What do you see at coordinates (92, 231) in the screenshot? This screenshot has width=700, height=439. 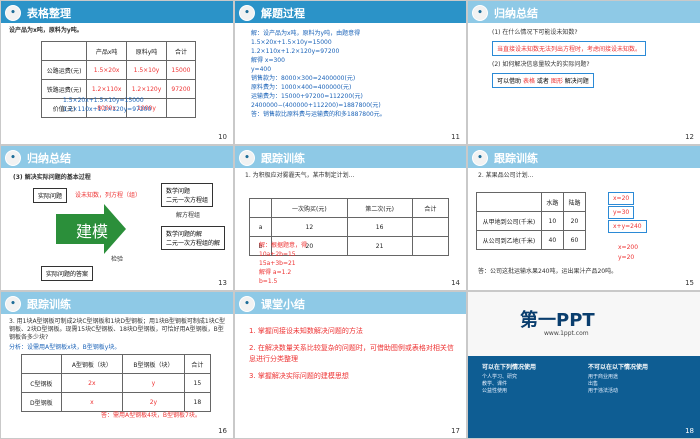 I see `center-label: 建模` at bounding box center [92, 231].